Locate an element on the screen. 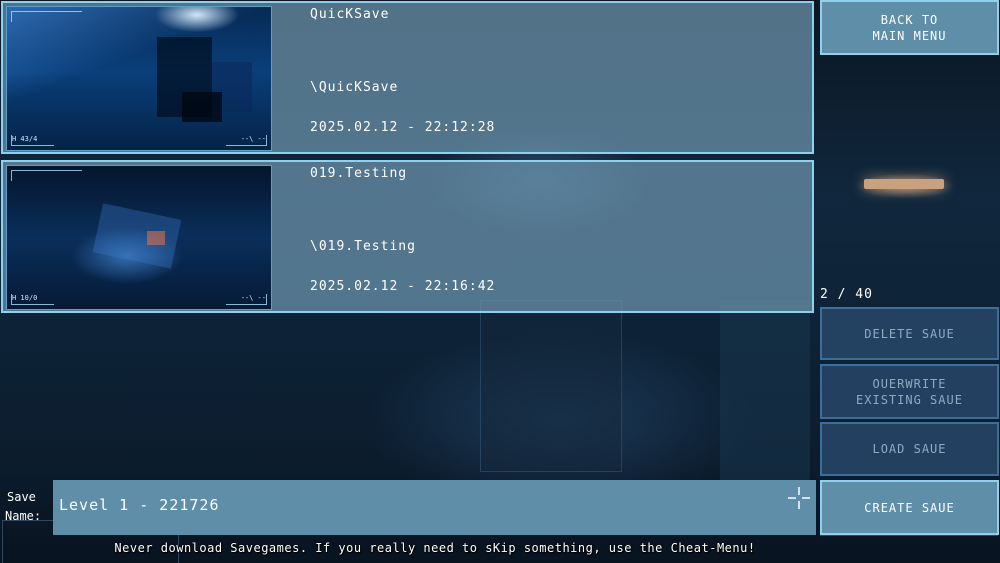  save-count: 2 / 40 is located at coordinates (846, 294).